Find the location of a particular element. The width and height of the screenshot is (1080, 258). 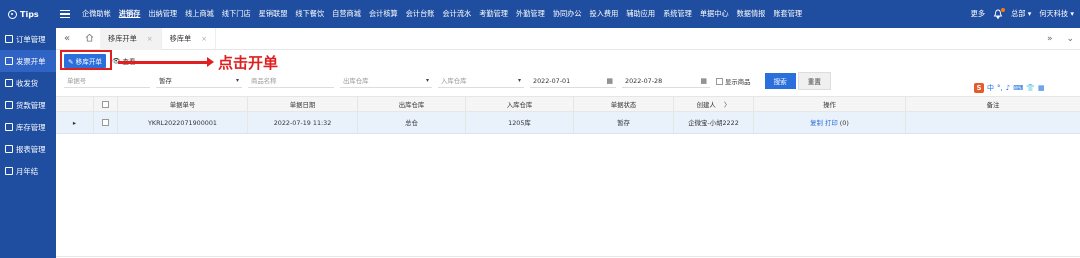

doc-no-input: 单据号 is located at coordinates (107, 81).